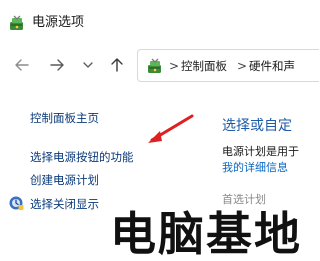 This screenshot has width=320, height=261. Describe the element at coordinates (117, 65) in the screenshot. I see `arrow-up-icon` at that location.